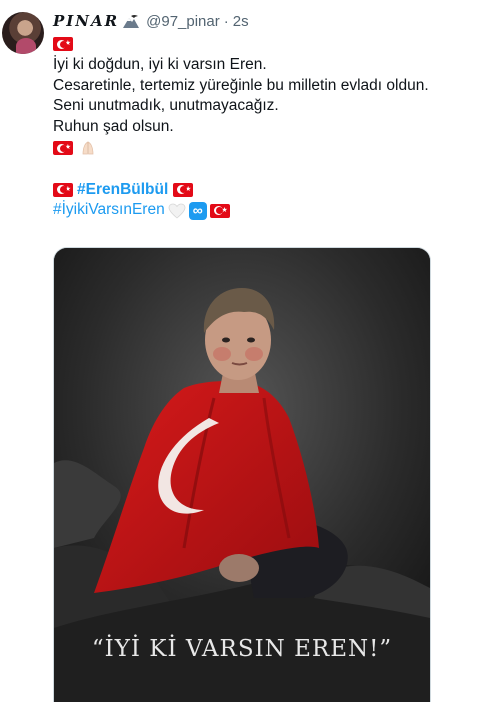 The width and height of the screenshot is (501, 702). Describe the element at coordinates (183, 21) in the screenshot. I see `user-handle: @97_pinar` at that location.